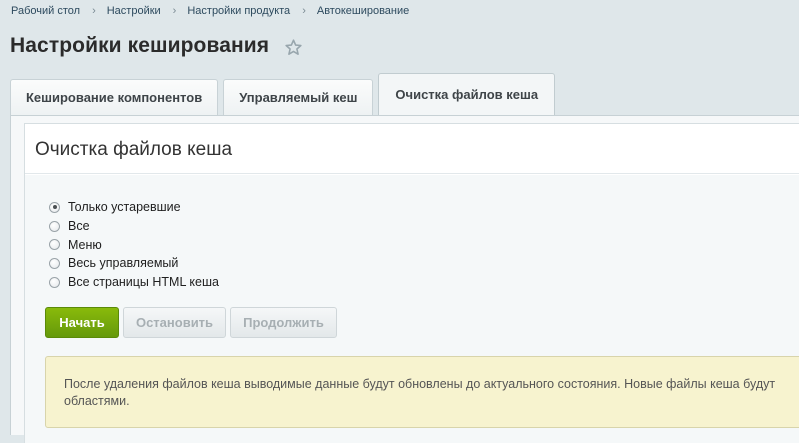 This screenshot has height=443, width=799. I want to click on stop-button: Остановить, so click(174, 322).